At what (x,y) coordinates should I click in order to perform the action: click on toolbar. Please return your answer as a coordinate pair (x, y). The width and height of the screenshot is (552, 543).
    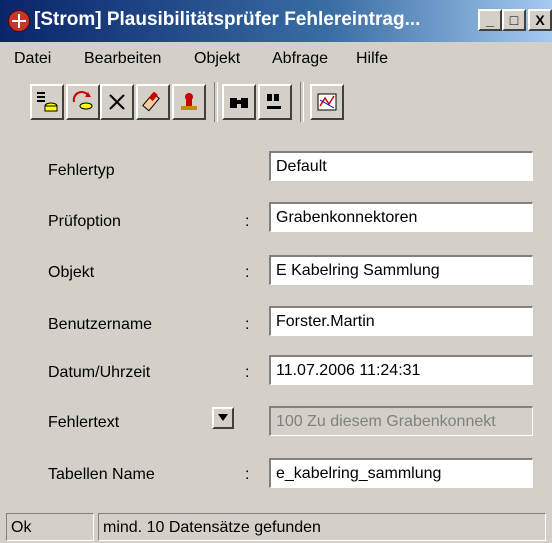
    Looking at the image, I should click on (276, 104).